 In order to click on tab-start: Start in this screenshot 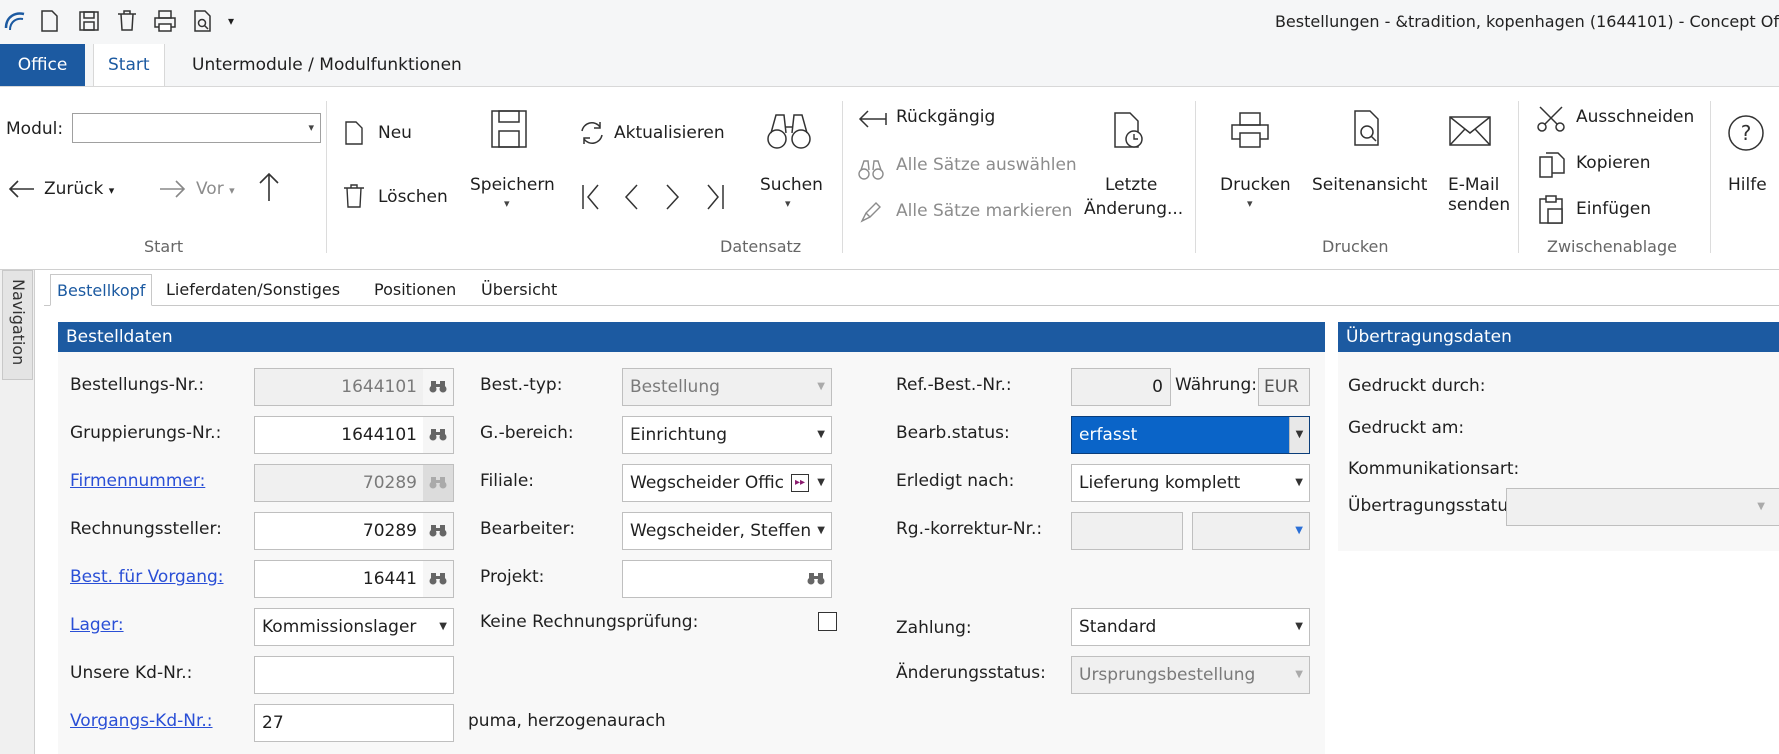, I will do `click(129, 65)`.